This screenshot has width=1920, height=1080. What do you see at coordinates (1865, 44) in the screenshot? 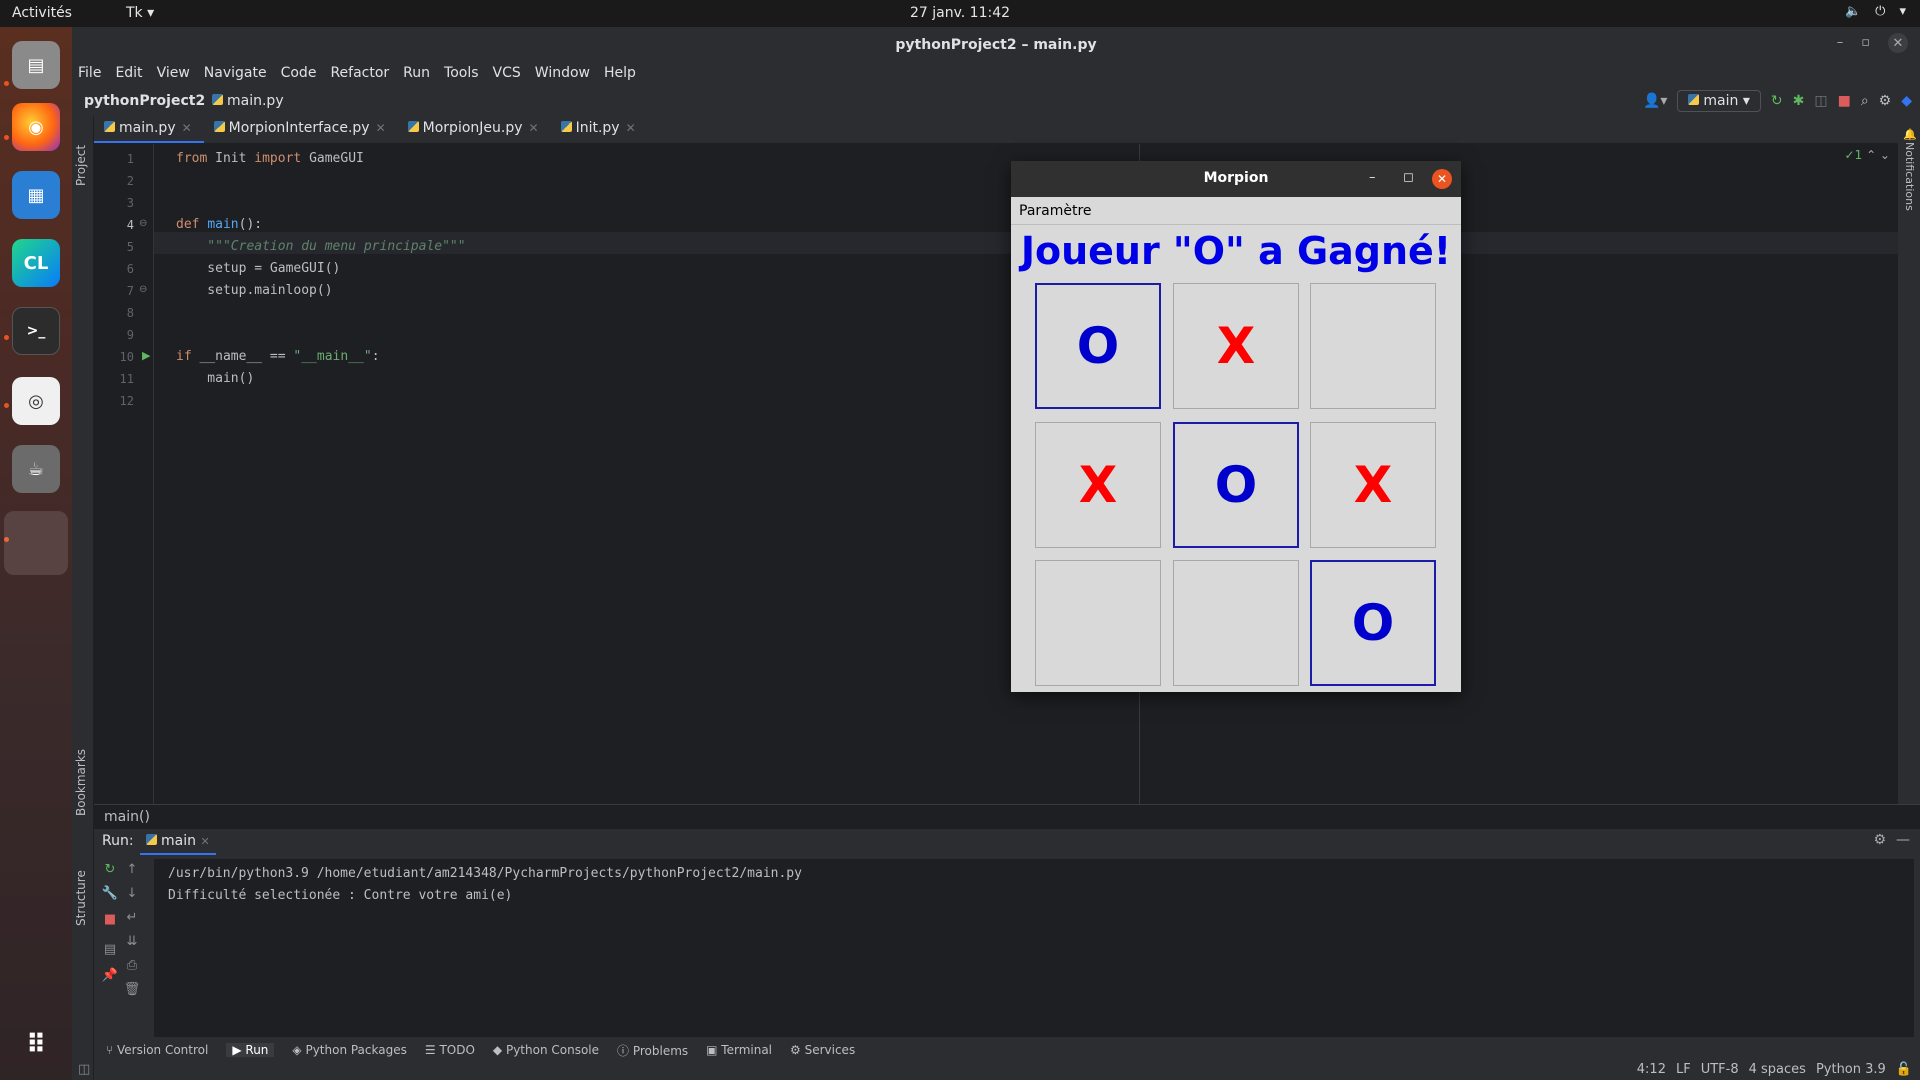
I see `maximize-icon: ▫` at bounding box center [1865, 44].